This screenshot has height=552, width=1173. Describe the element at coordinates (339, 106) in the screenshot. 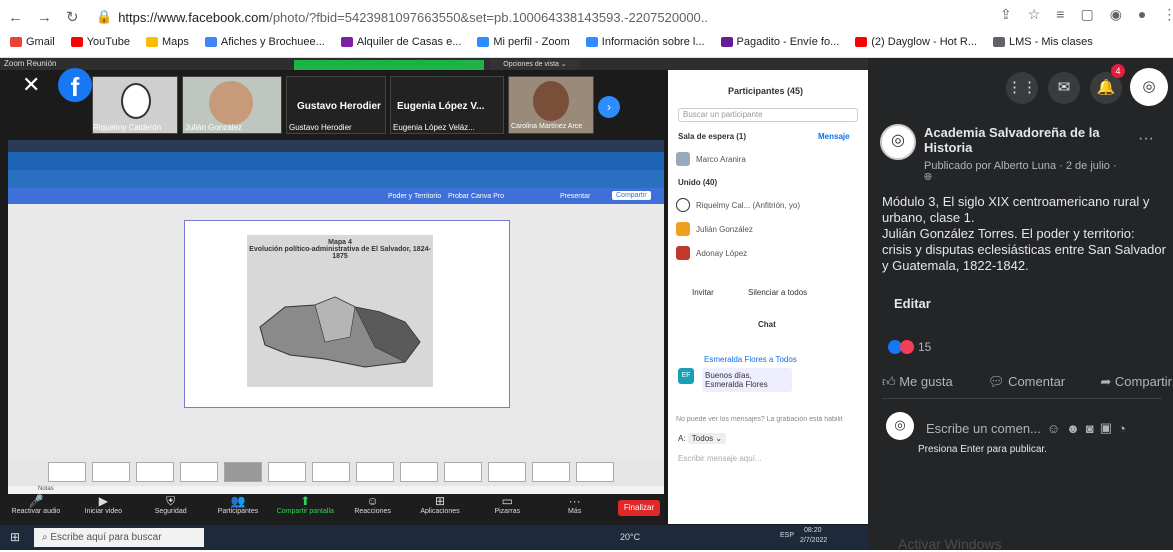

I see `participant-name: Gustavo Herodier` at that location.